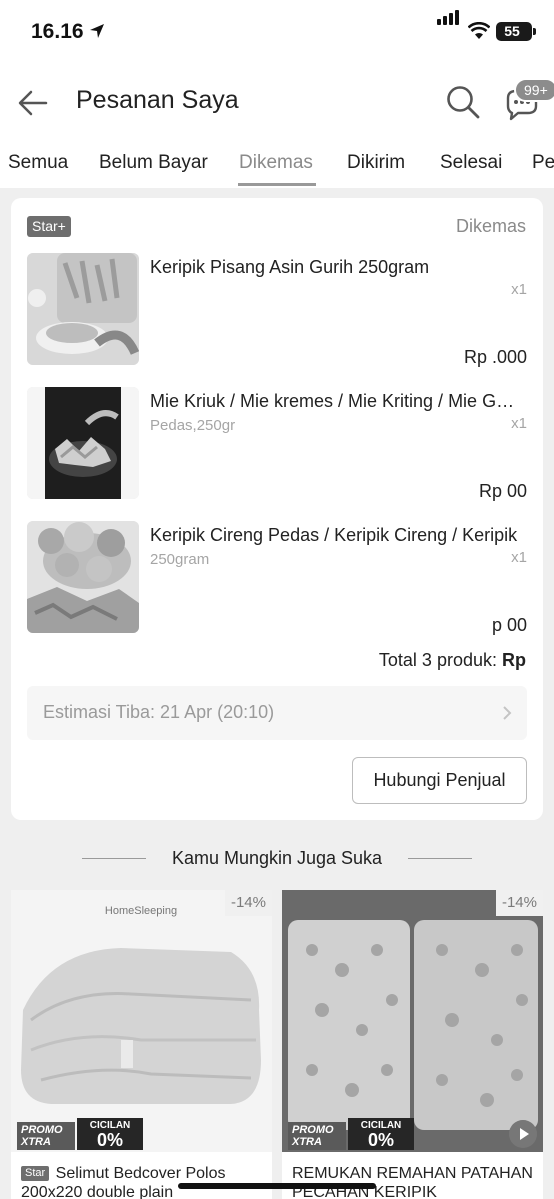  Describe the element at coordinates (502, 491) in the screenshot. I see `product-price: Rp 00` at that location.